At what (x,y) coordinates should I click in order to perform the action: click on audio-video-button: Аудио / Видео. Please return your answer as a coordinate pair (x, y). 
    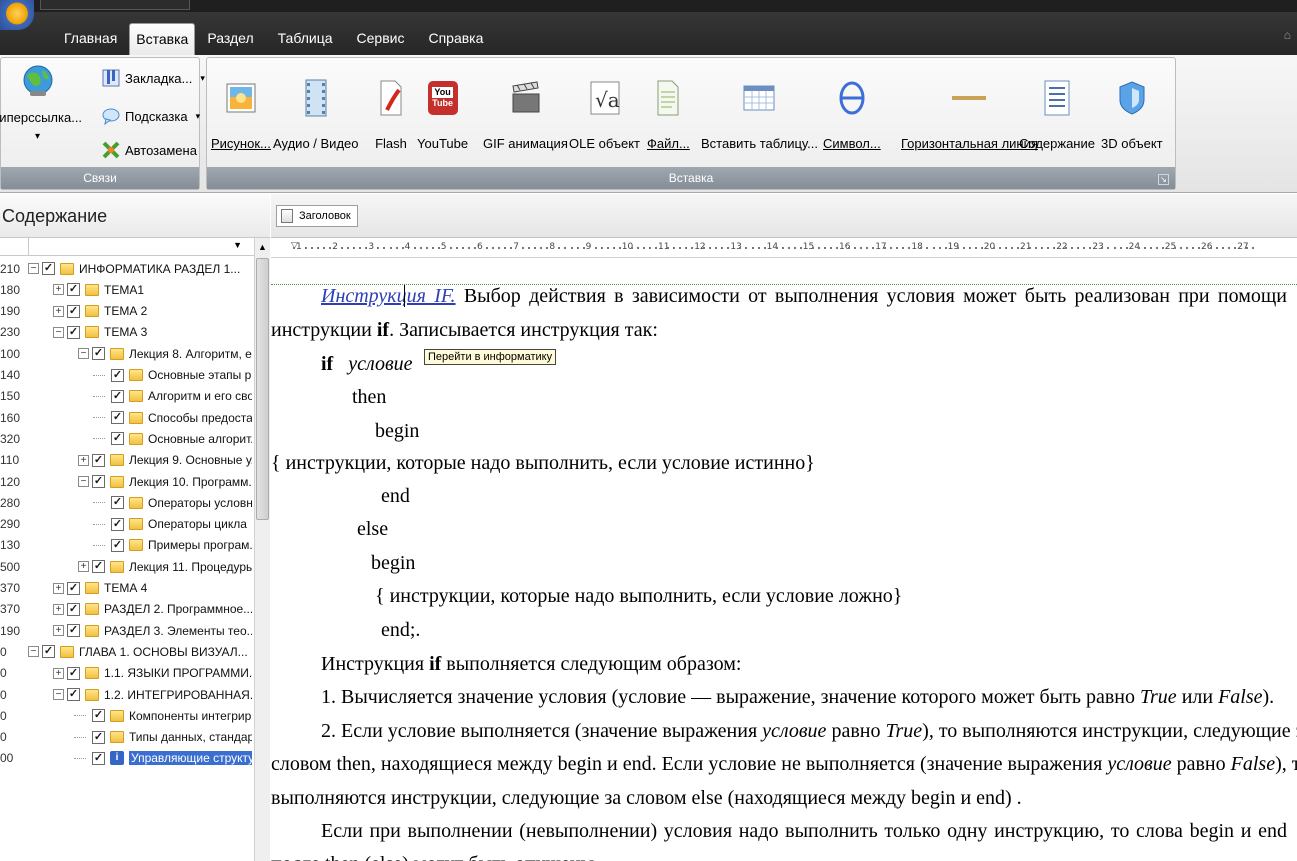
    Looking at the image, I should click on (315, 114).